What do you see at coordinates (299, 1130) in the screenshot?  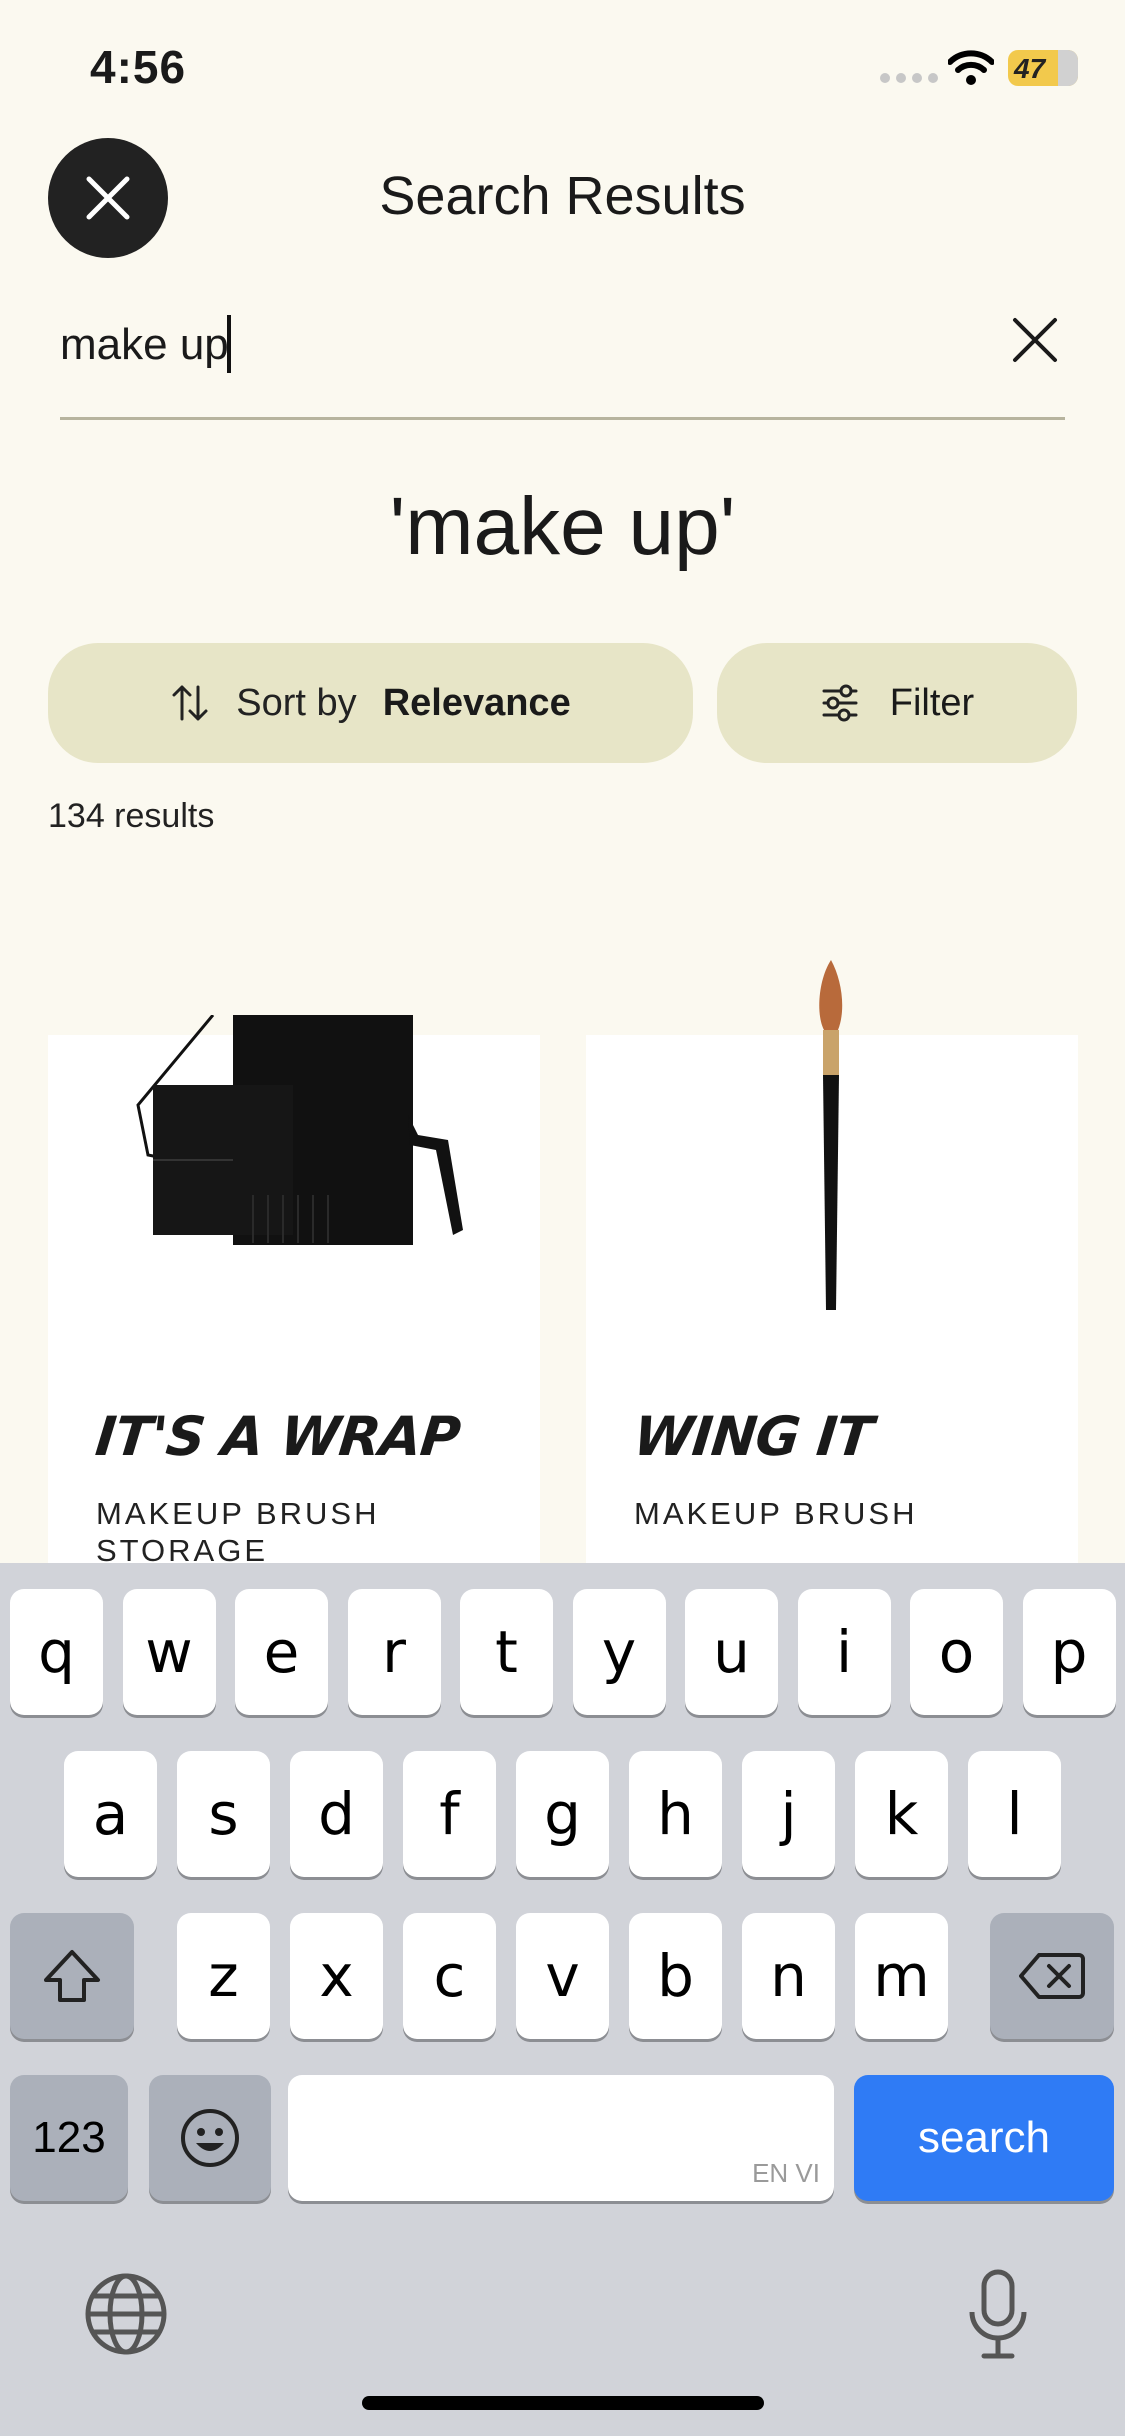 I see `brush-roll-image` at bounding box center [299, 1130].